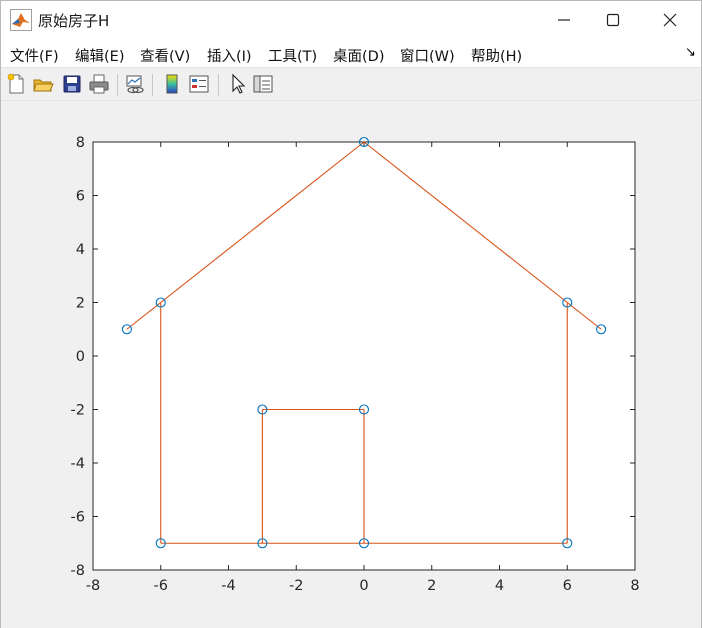 The width and height of the screenshot is (702, 628). I want to click on figure-toolbar, so click(351, 84).